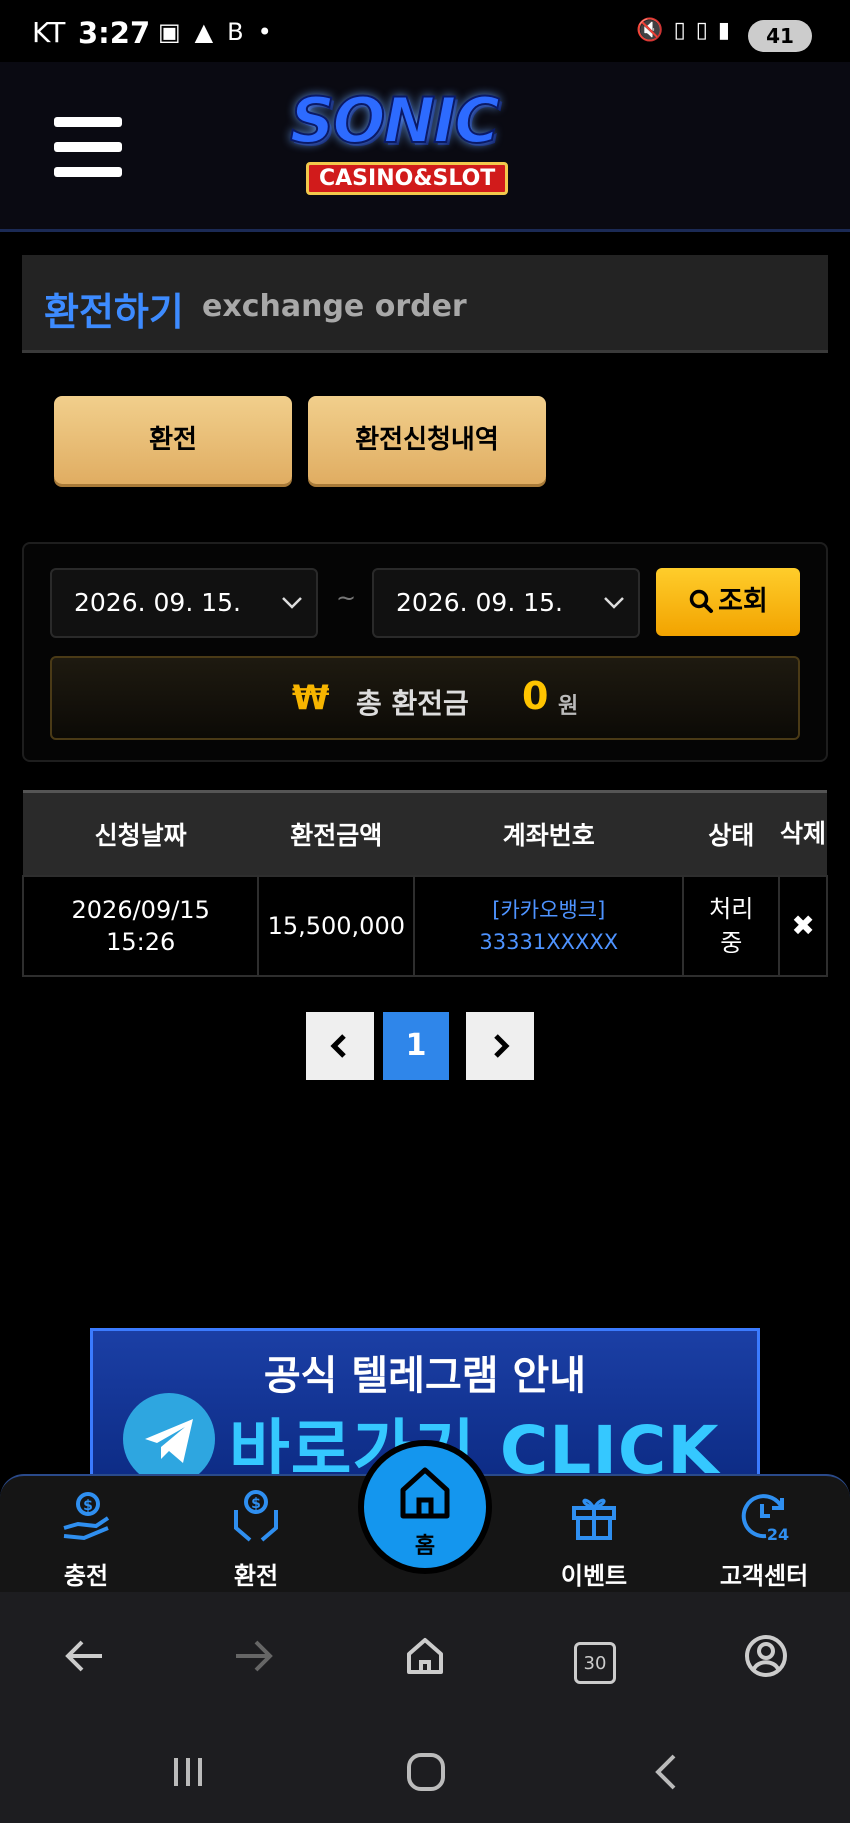 This screenshot has height=1823, width=850. What do you see at coordinates (222, 32) in the screenshot?
I see `notification-icons: ▣▲B•` at bounding box center [222, 32].